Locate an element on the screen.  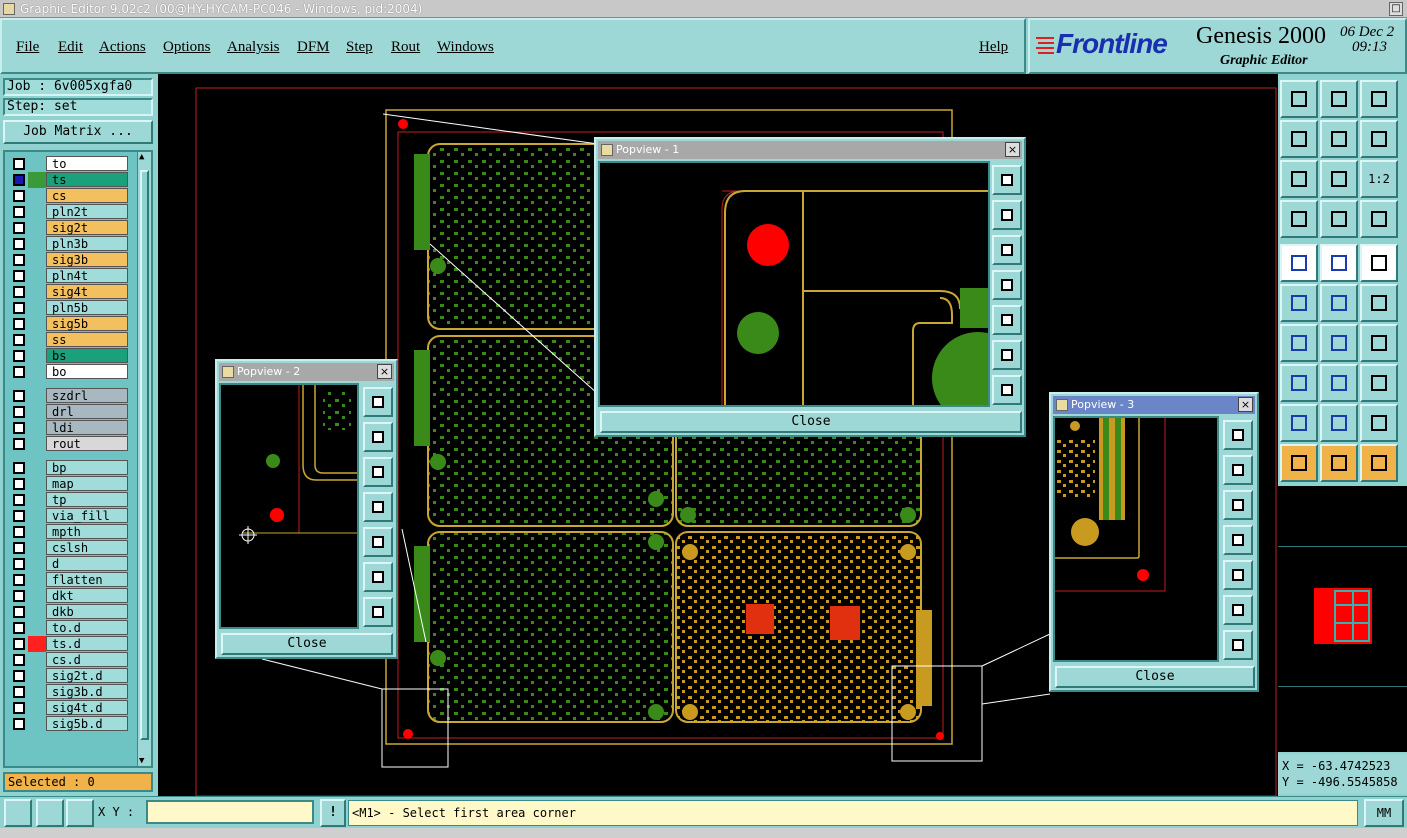
draw-line-icon is located at coordinates (1339, 263).